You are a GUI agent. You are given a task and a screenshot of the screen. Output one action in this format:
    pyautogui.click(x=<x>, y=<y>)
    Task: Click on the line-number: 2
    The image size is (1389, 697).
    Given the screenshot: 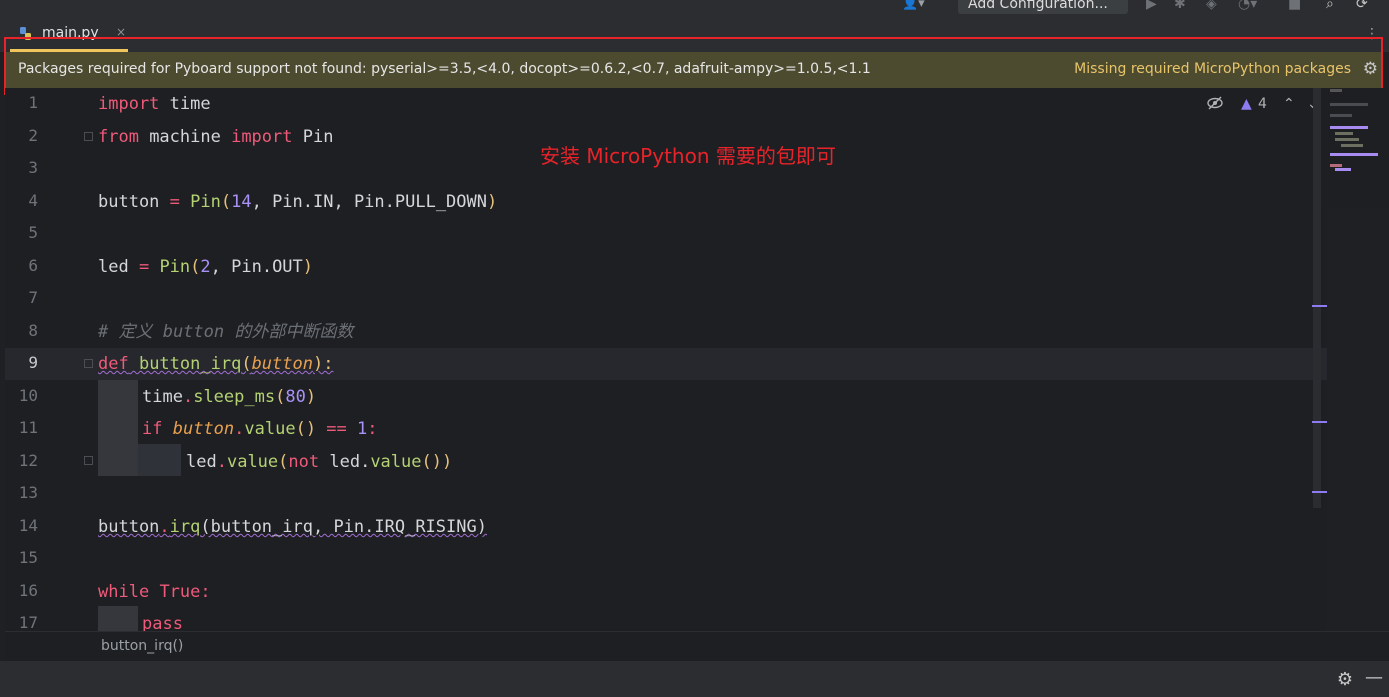 What is the action you would take?
    pyautogui.click(x=33, y=135)
    